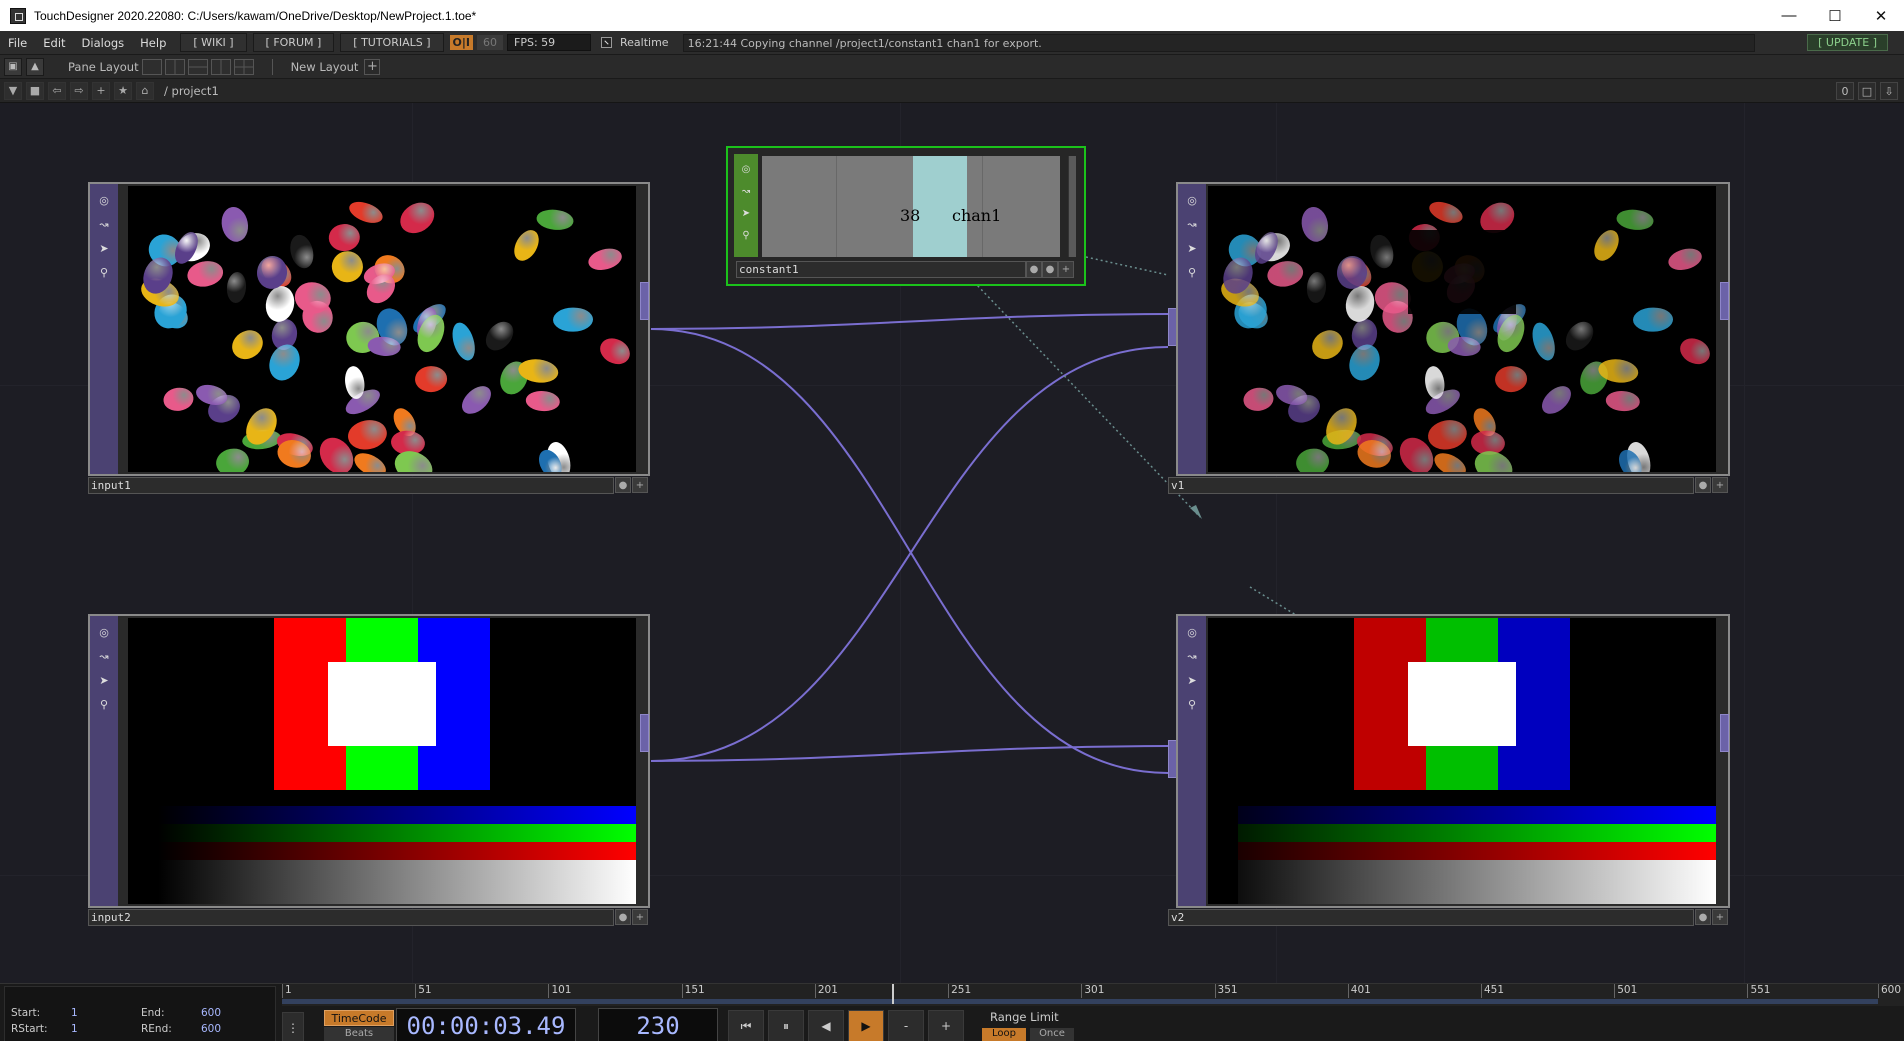 The width and height of the screenshot is (1904, 1041). I want to click on realtime-checkbox, so click(606, 42).